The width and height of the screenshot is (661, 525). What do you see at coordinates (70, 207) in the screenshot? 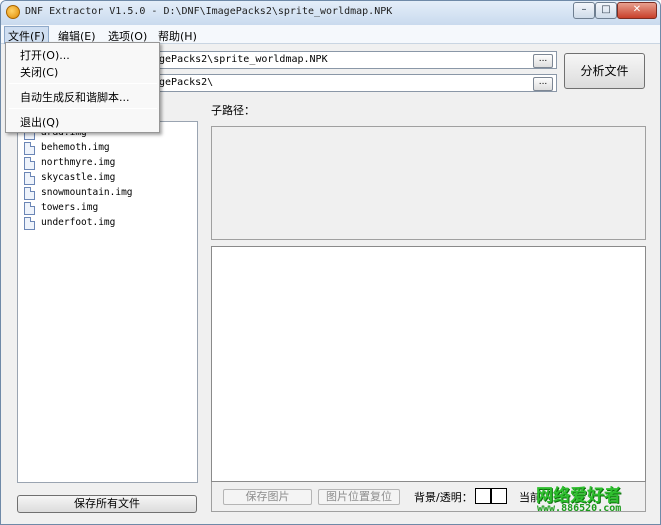
I see `file-name: towers.img` at bounding box center [70, 207].